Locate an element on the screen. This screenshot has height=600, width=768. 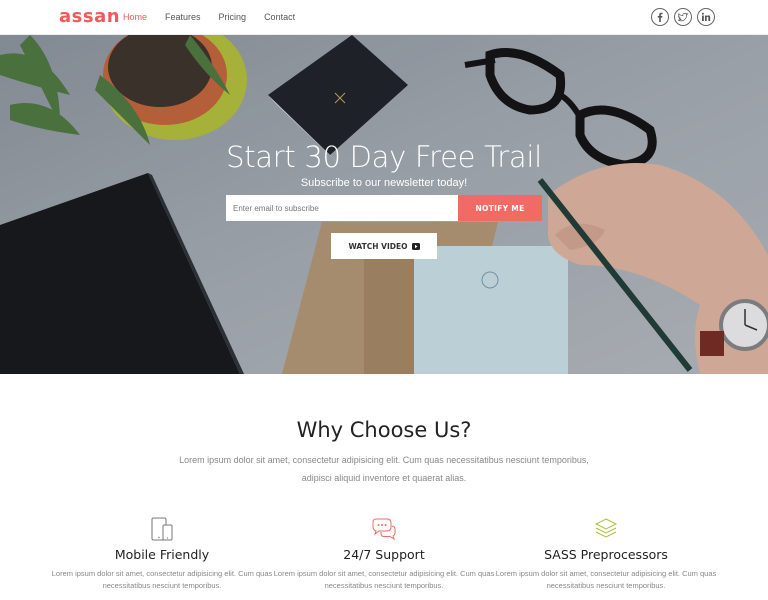
play-icon is located at coordinates (415, 246).